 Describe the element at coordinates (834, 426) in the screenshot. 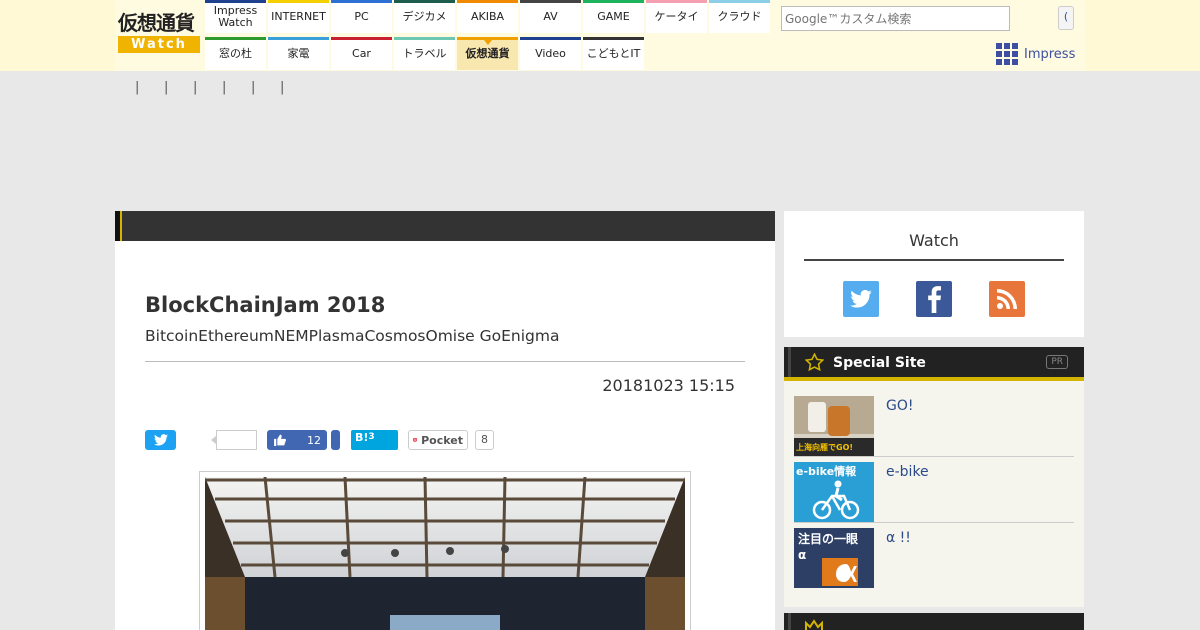

I see `special-item-thumbnail: 上海向雁でGO!` at that location.